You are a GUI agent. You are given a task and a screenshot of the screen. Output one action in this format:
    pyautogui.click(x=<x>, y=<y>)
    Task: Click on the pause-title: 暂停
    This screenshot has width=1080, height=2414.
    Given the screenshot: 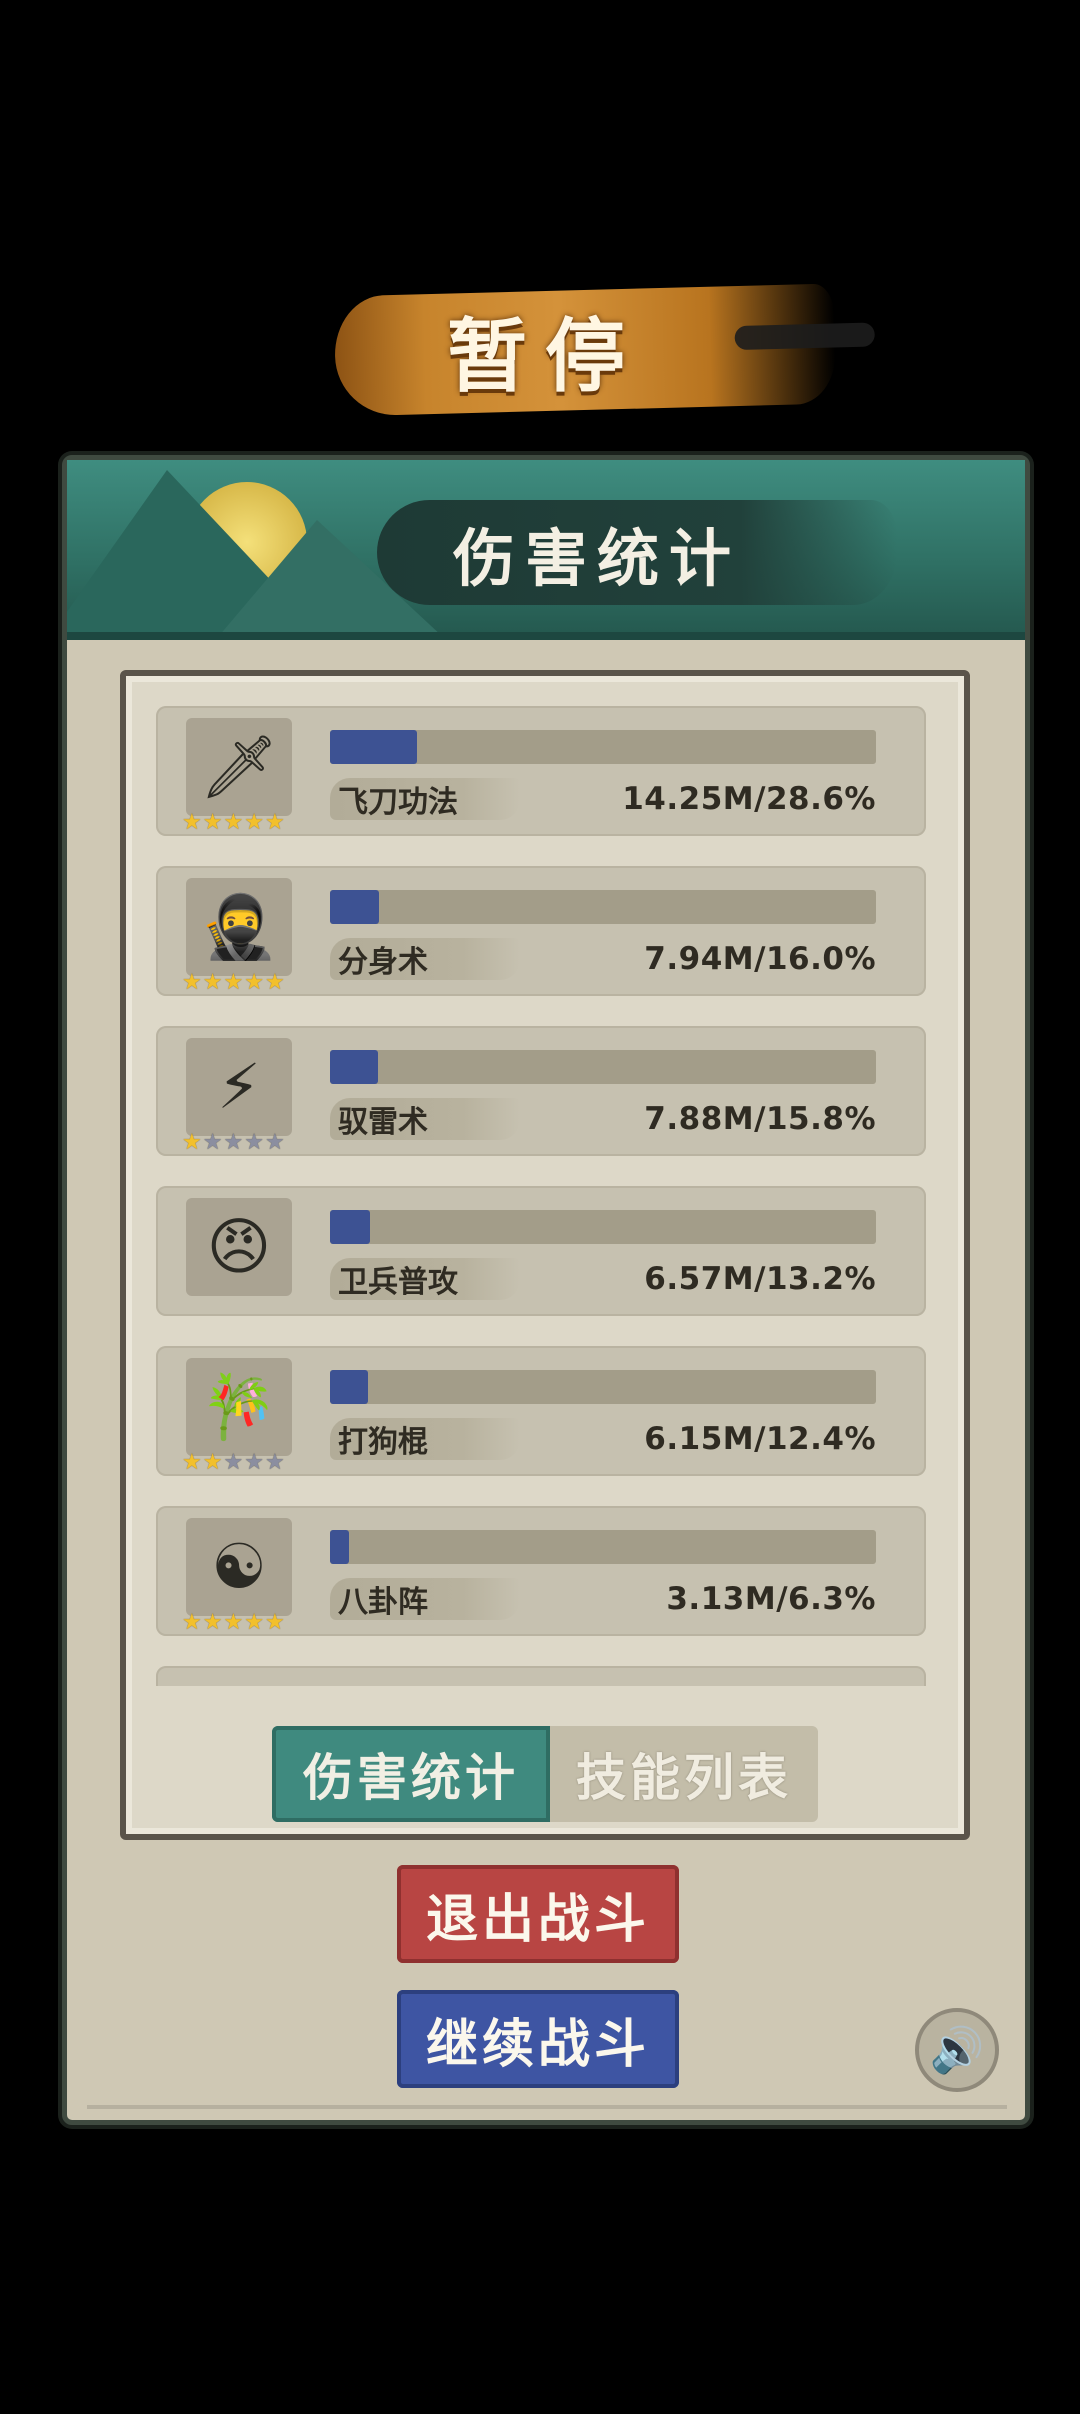 What is the action you would take?
    pyautogui.click(x=545, y=356)
    